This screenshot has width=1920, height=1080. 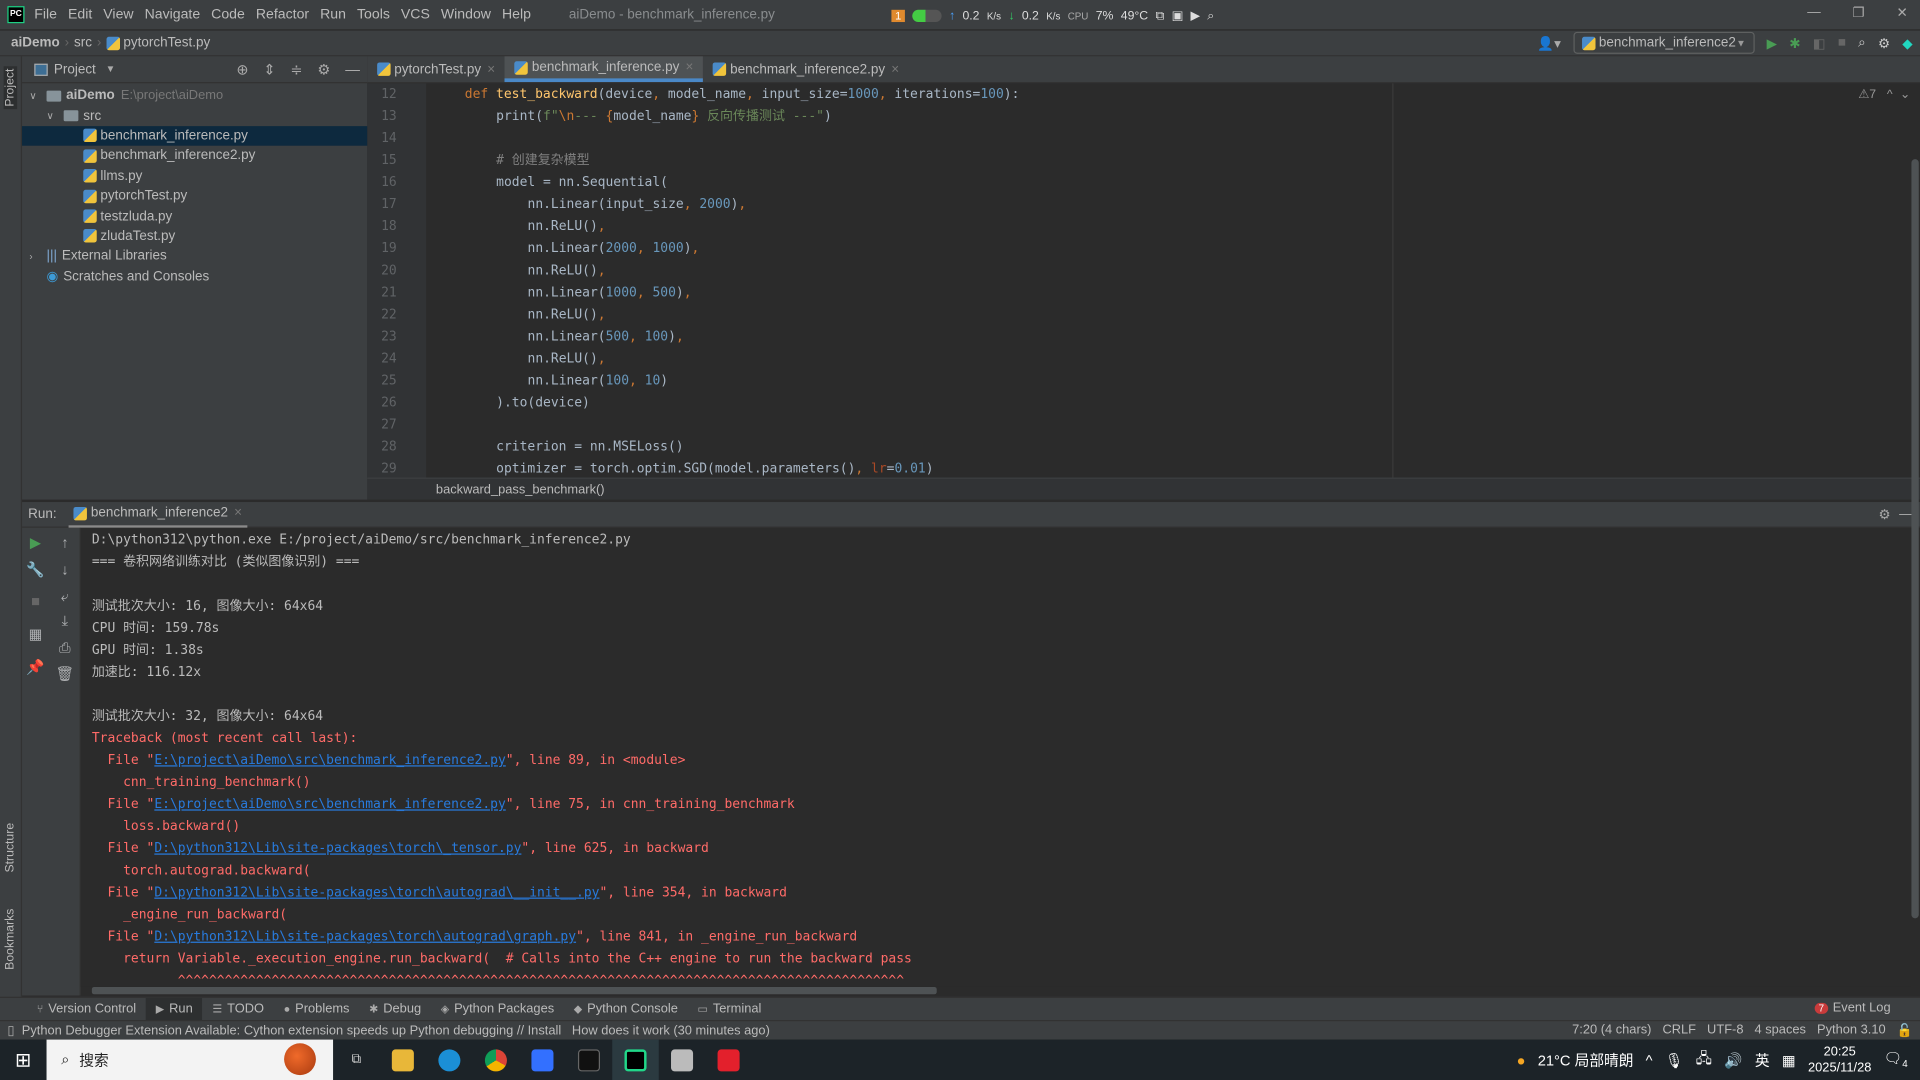 What do you see at coordinates (516, 14) in the screenshot?
I see `menu-help: Help` at bounding box center [516, 14].